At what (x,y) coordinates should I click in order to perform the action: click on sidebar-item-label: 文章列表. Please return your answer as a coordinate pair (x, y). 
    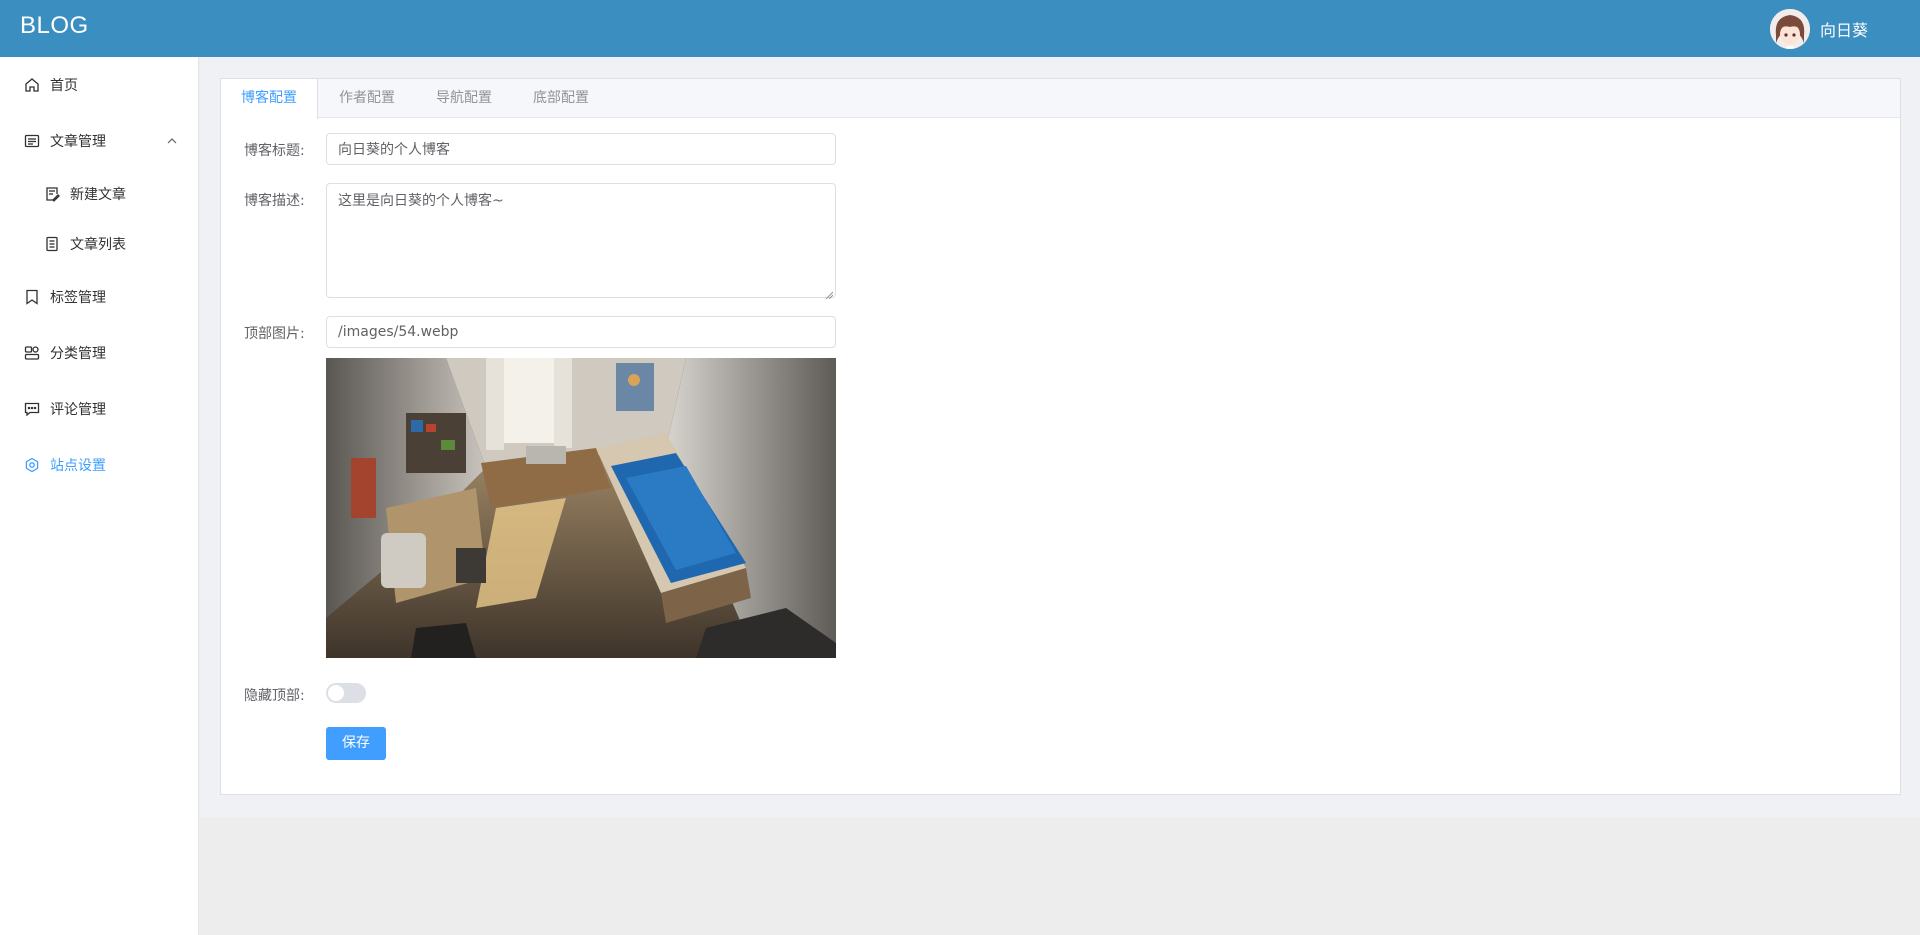
    Looking at the image, I should click on (98, 245).